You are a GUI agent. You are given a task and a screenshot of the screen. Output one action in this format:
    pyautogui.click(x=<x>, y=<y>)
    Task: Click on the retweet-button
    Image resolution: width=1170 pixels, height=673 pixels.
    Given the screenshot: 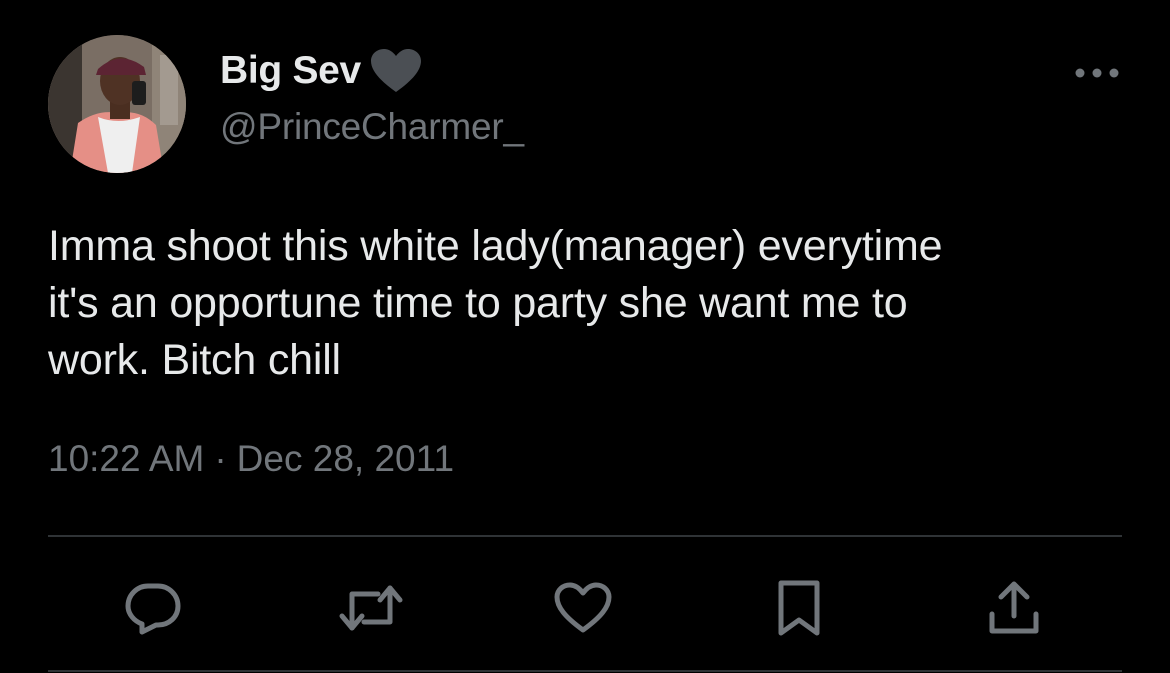 What is the action you would take?
    pyautogui.click(x=371, y=608)
    